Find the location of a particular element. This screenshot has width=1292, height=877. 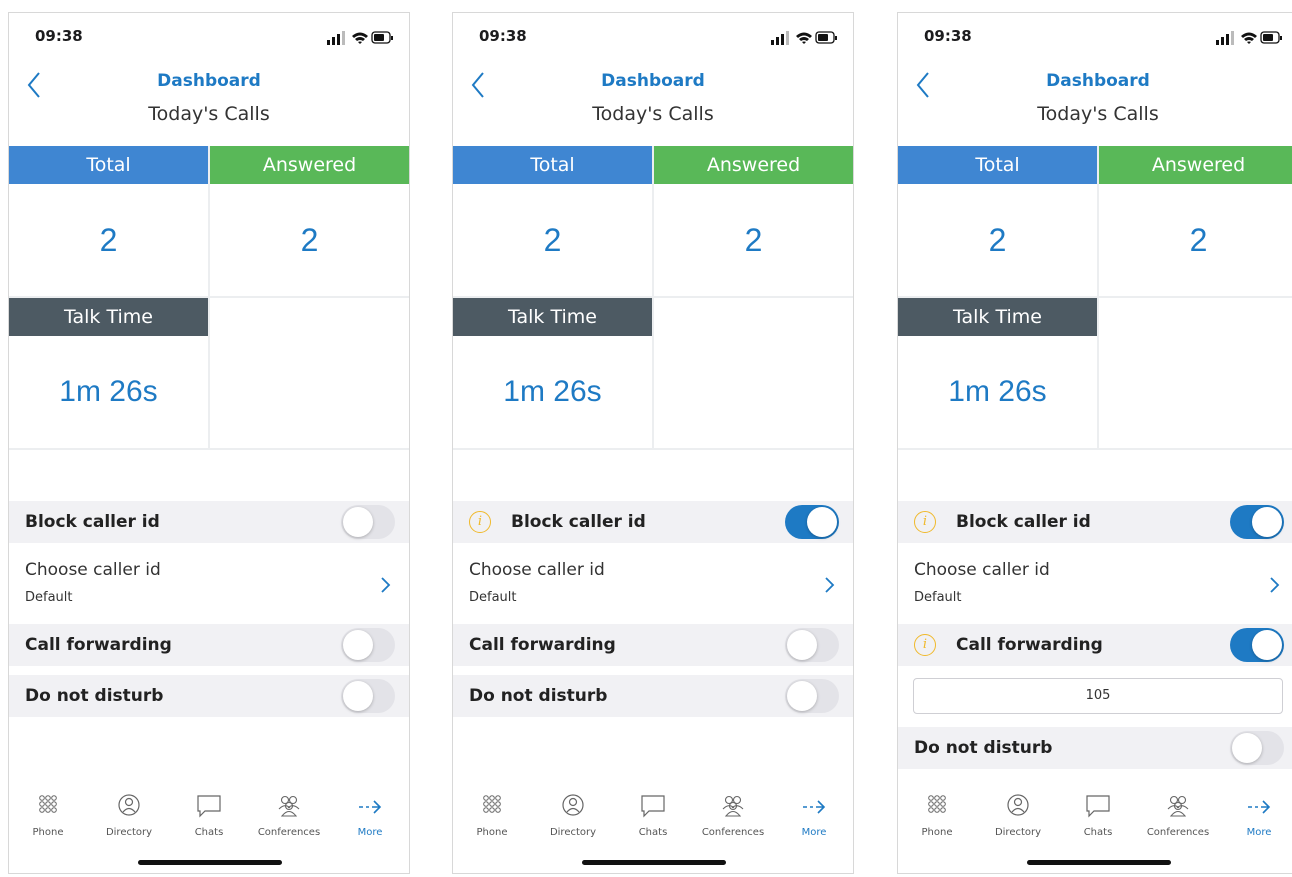

empty-tile is located at coordinates (309, 374).